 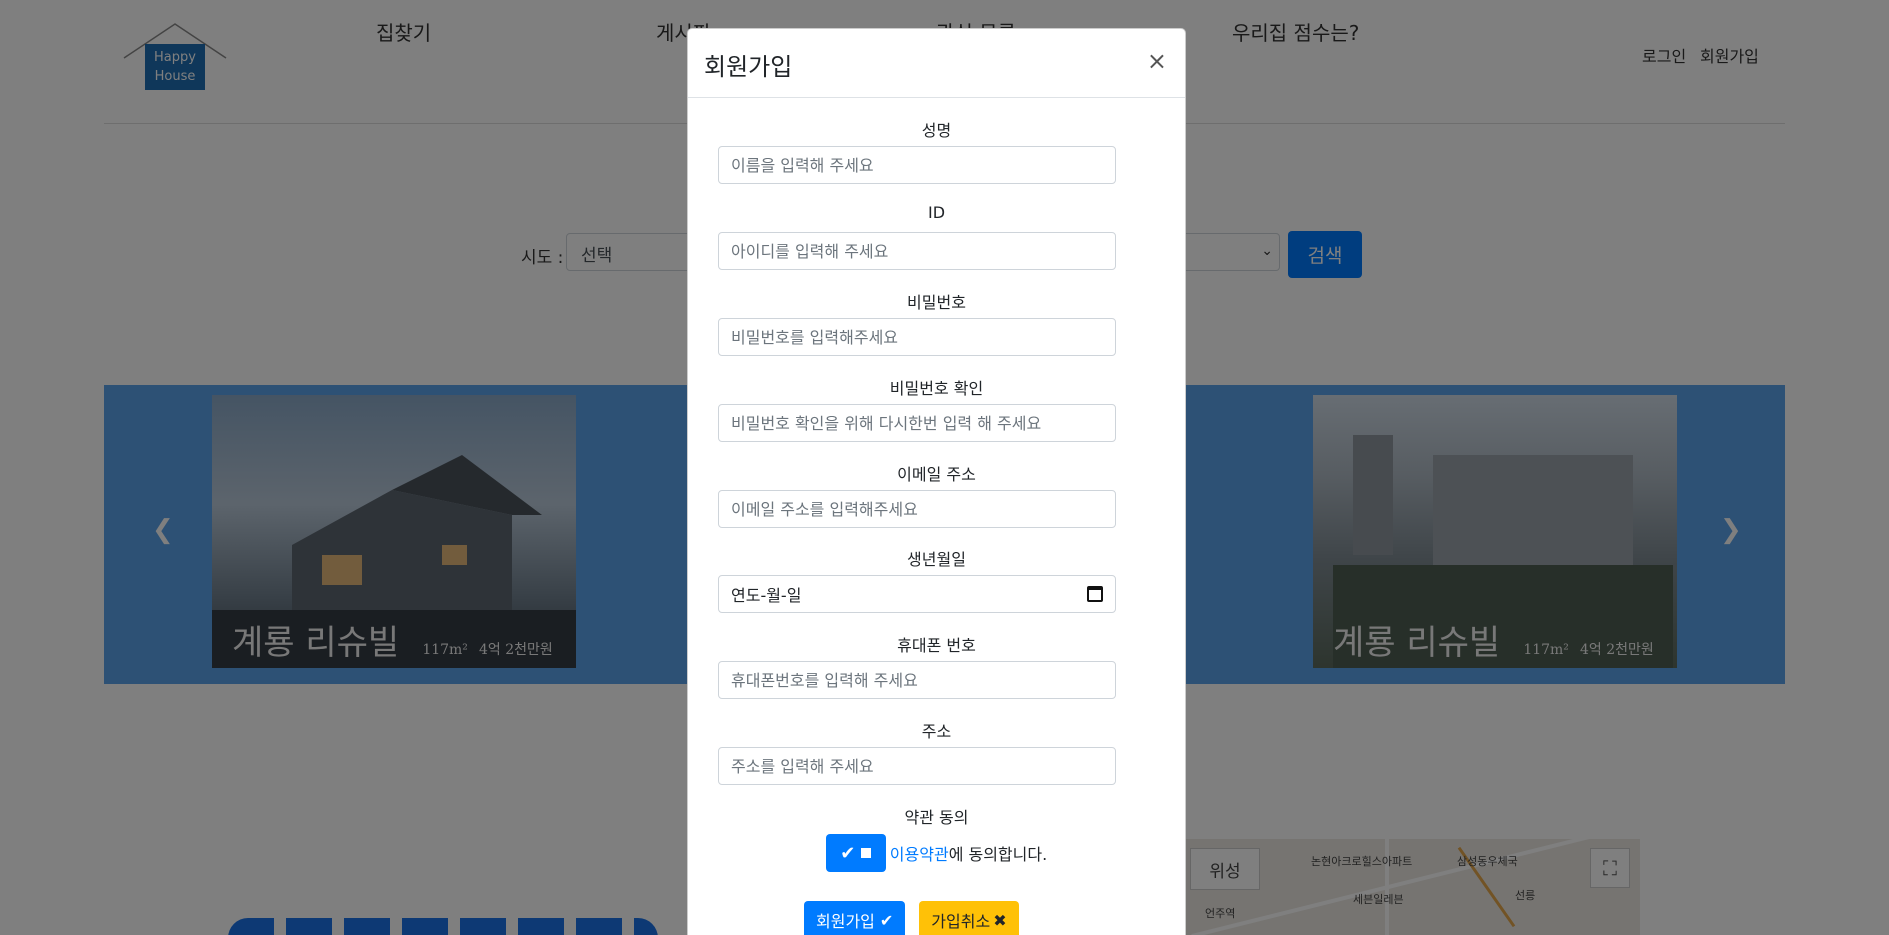 What do you see at coordinates (748, 67) in the screenshot?
I see `modal-title: 회원가입` at bounding box center [748, 67].